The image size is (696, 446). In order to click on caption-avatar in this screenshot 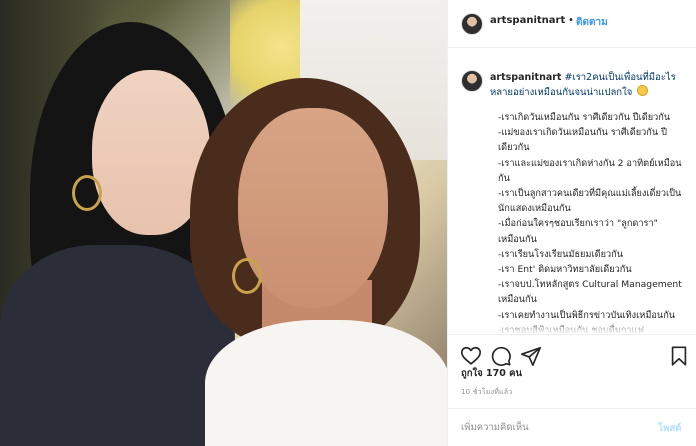, I will do `click(472, 81)`.